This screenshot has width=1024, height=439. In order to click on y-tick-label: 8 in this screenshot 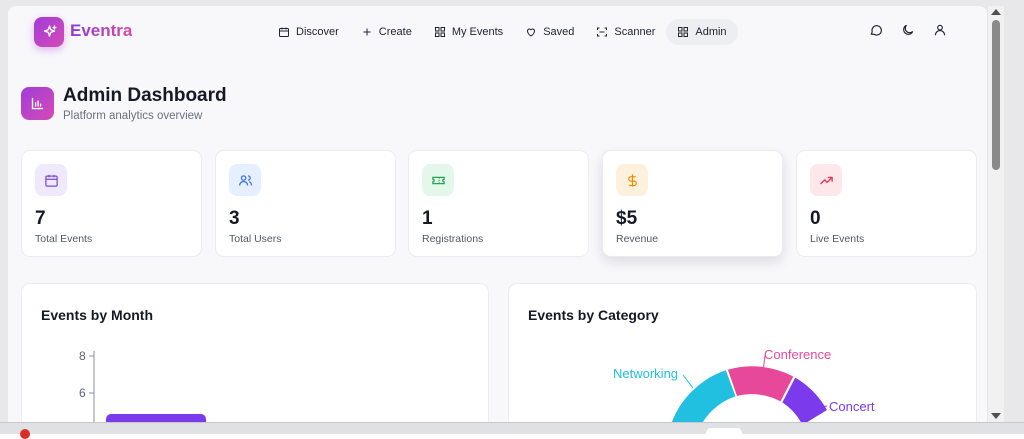, I will do `click(82, 356)`.